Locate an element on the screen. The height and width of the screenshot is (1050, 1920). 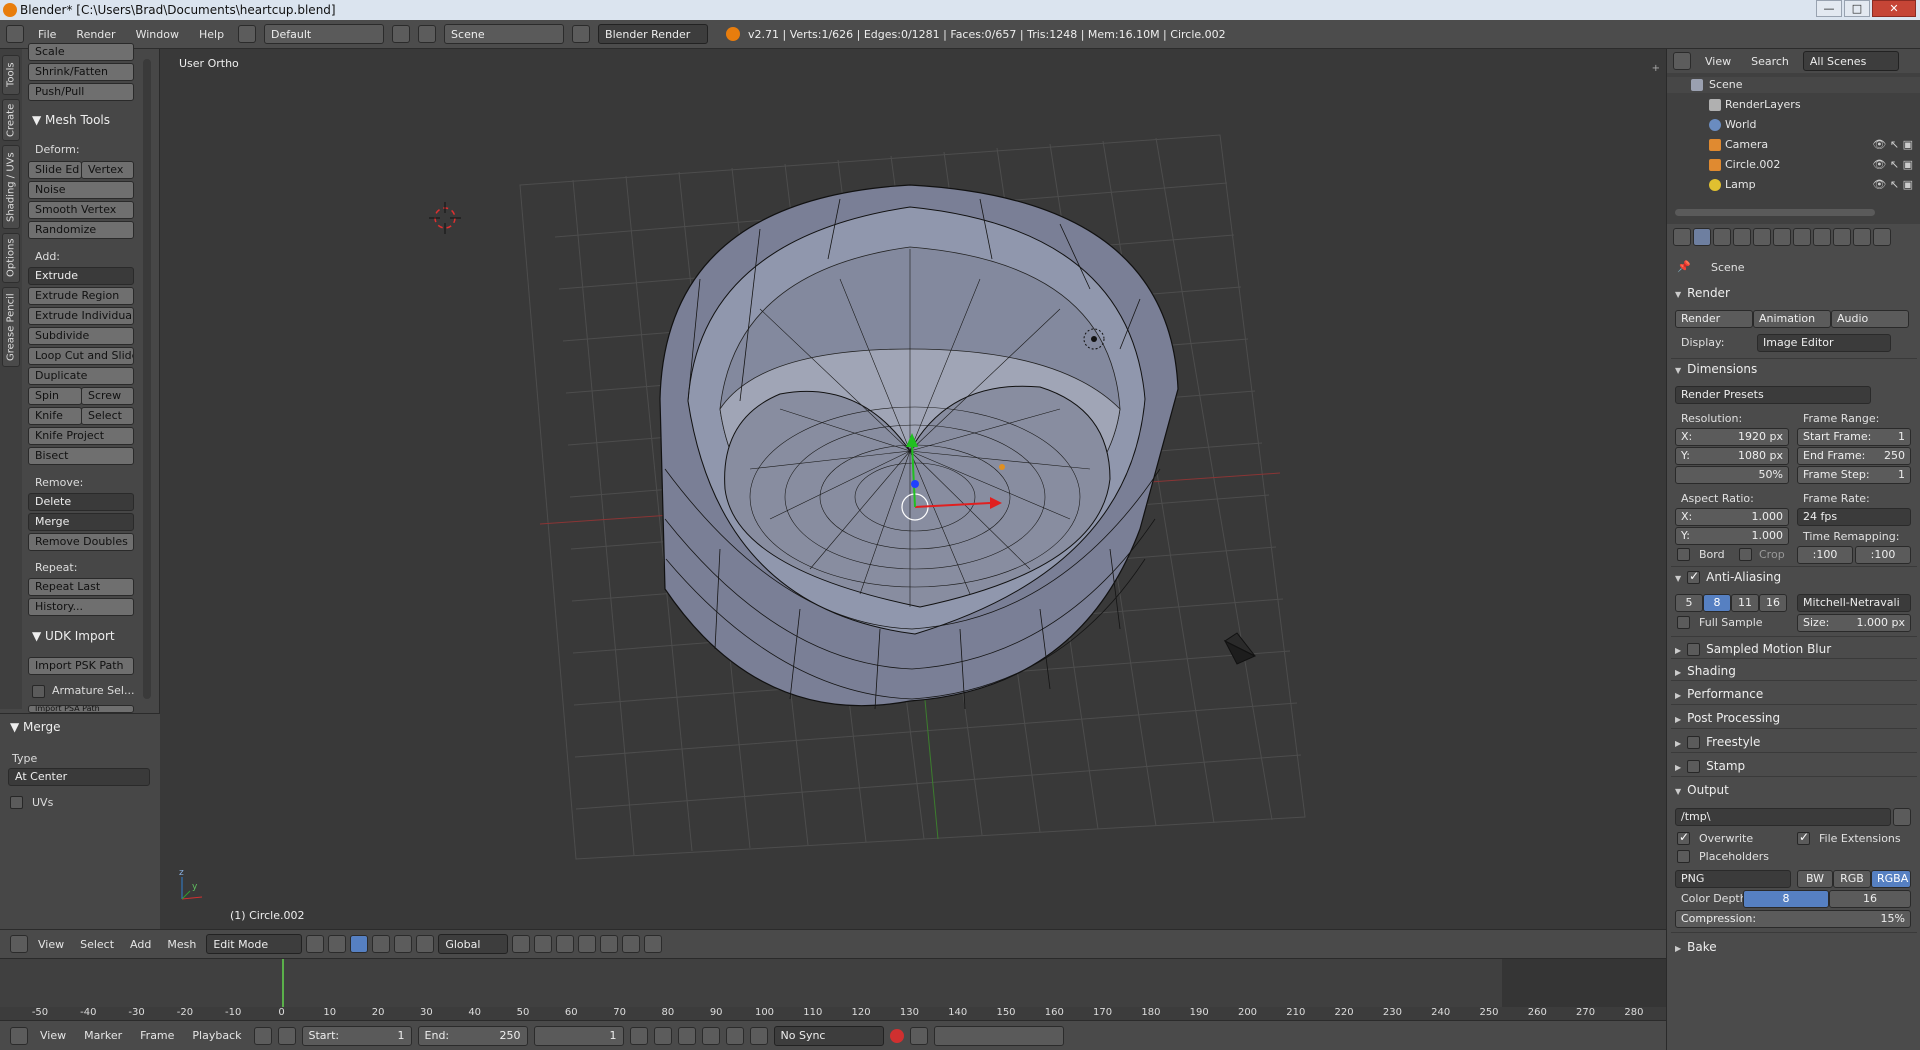
outliner-row-world: World is located at coordinates (1793, 125).